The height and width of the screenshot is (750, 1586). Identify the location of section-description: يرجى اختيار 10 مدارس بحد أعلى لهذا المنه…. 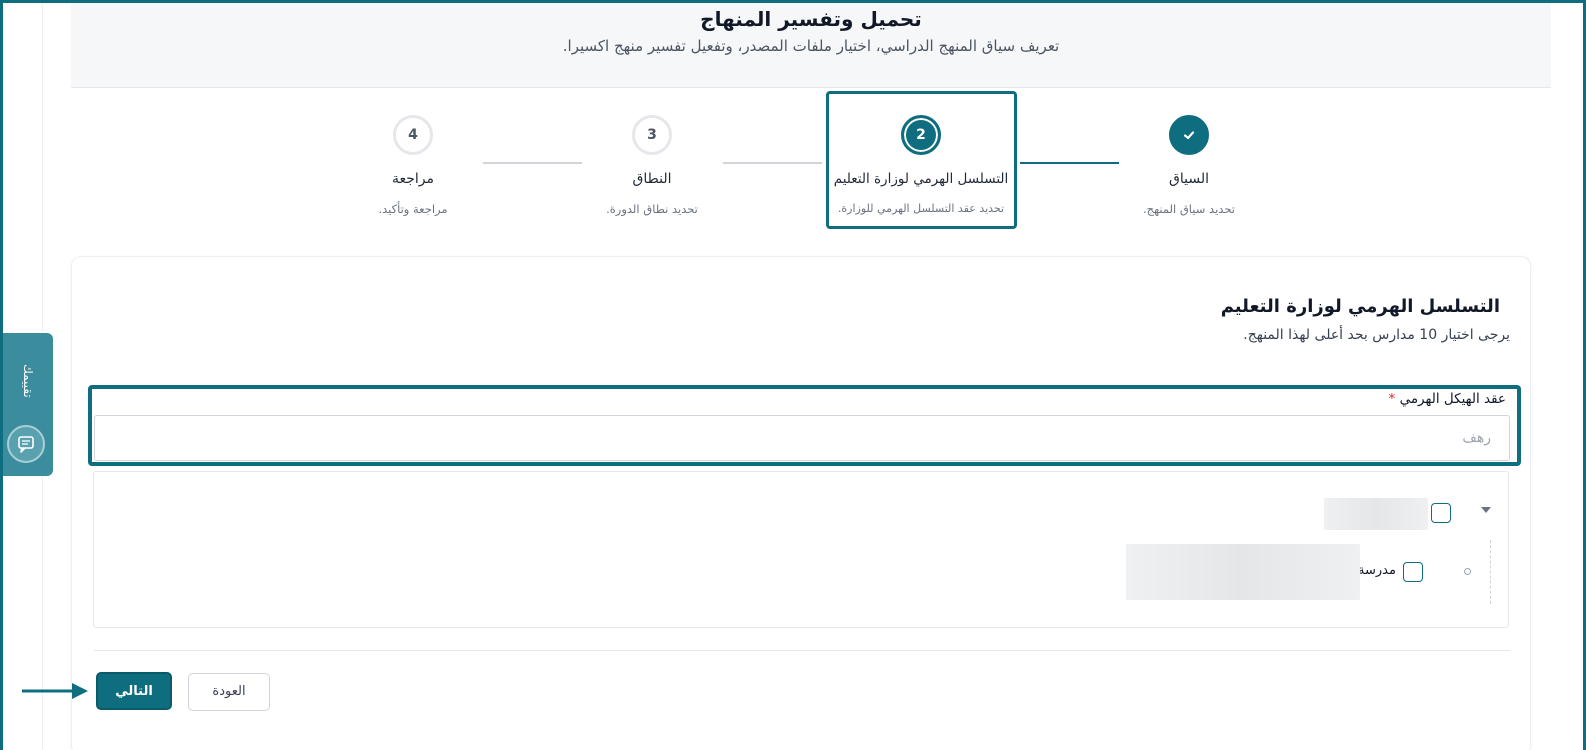
(1376, 335).